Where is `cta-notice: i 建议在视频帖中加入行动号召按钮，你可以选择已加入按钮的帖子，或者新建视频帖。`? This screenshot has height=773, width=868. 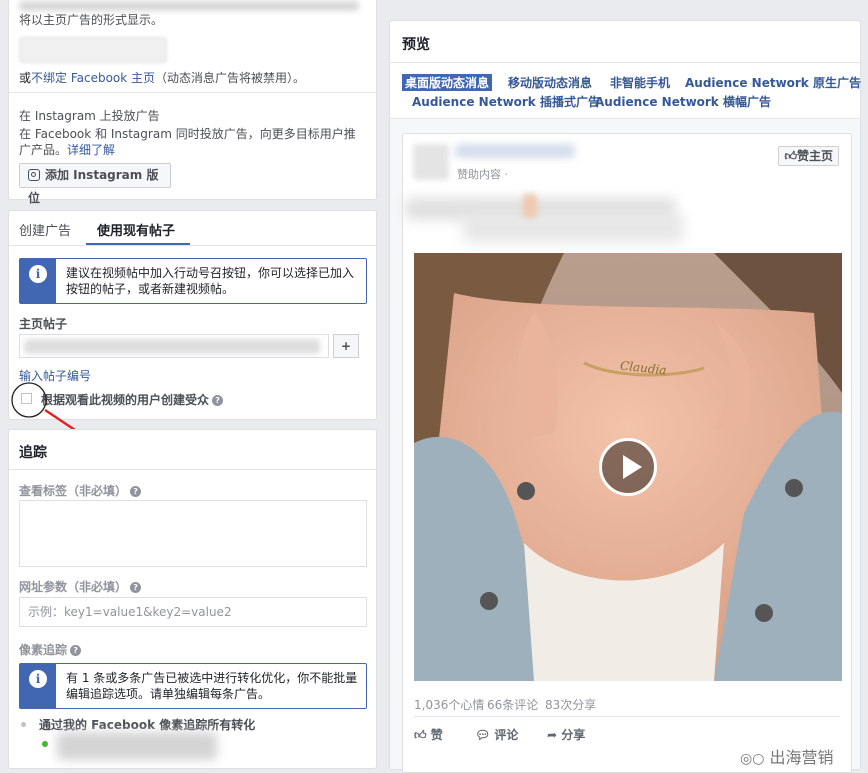
cta-notice: i 建议在视频帖中加入行动号召按钮，你可以选择已加入按钮的帖子，或者新建视频帖。 is located at coordinates (193, 281).